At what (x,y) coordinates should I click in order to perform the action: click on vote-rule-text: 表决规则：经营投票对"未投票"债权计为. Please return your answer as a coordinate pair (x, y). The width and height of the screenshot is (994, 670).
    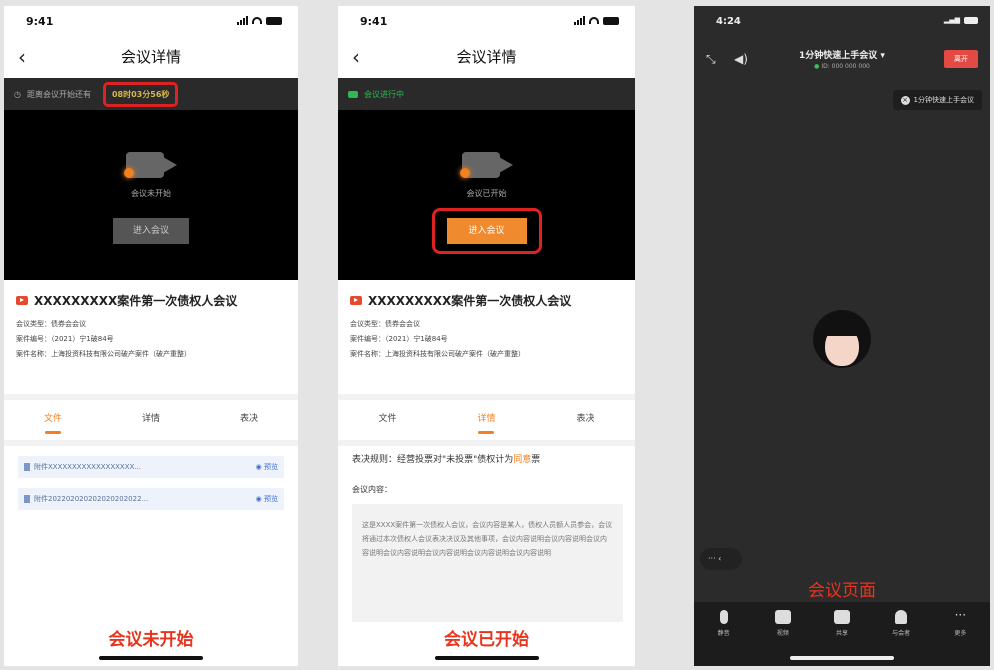
    Looking at the image, I should click on (433, 460).